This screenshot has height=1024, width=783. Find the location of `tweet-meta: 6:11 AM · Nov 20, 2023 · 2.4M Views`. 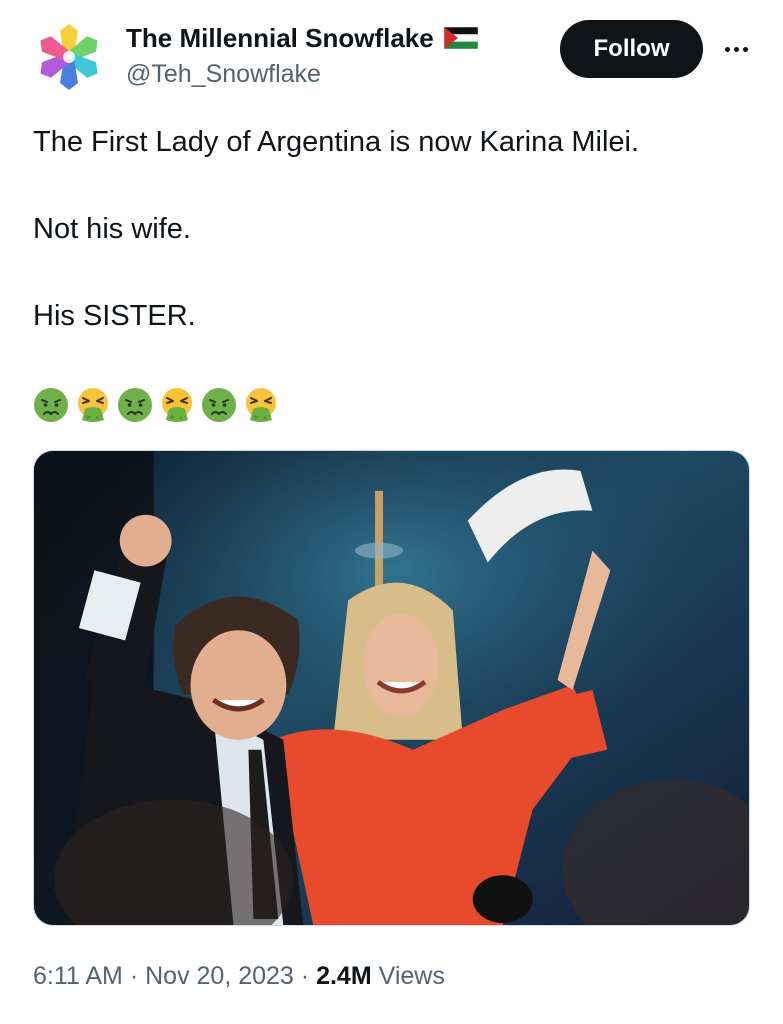

tweet-meta: 6:11 AM · Nov 20, 2023 · 2.4M Views is located at coordinates (239, 976).